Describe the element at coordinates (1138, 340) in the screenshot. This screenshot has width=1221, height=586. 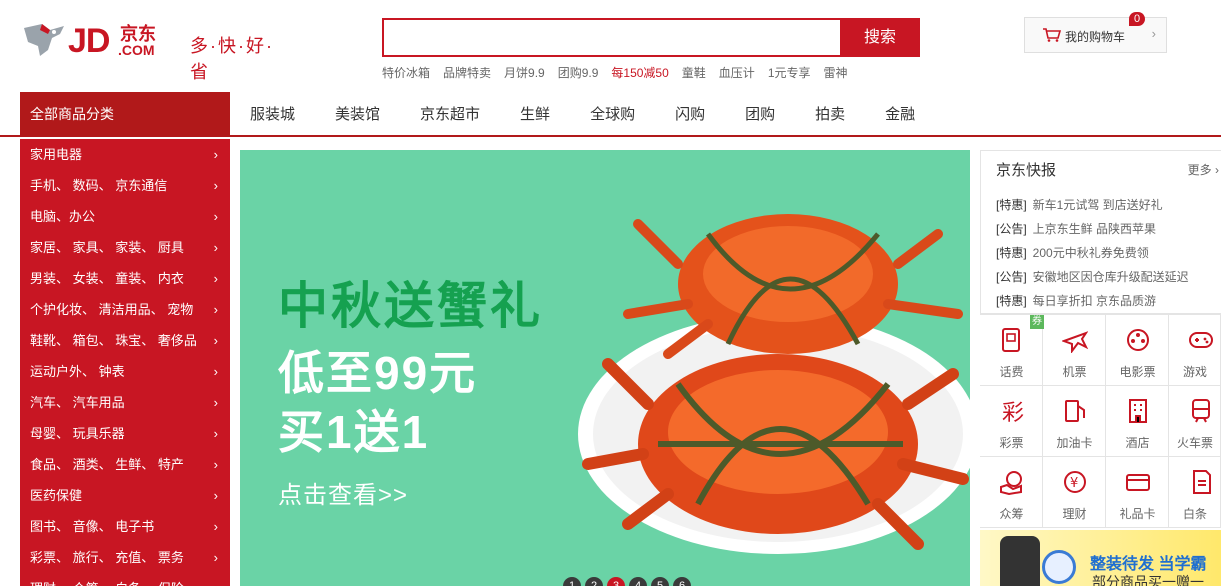
I see `film-icon` at that location.